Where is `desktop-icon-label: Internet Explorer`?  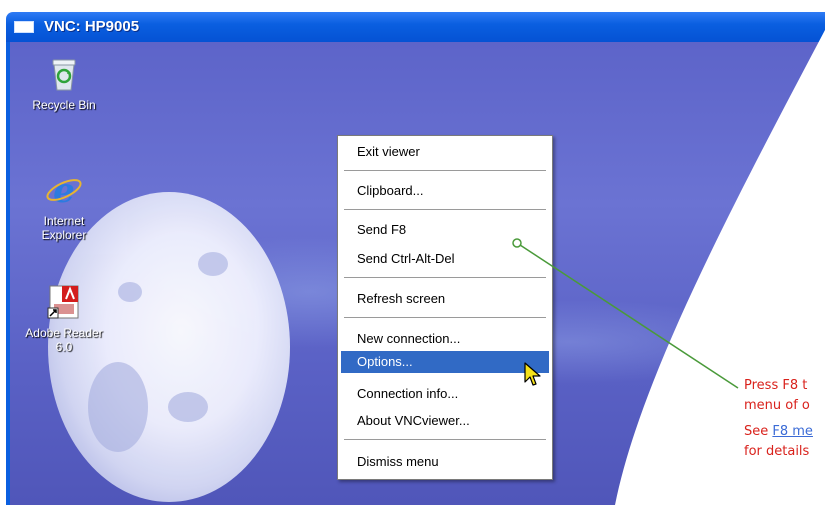
desktop-icon-label: Internet Explorer is located at coordinates (64, 228).